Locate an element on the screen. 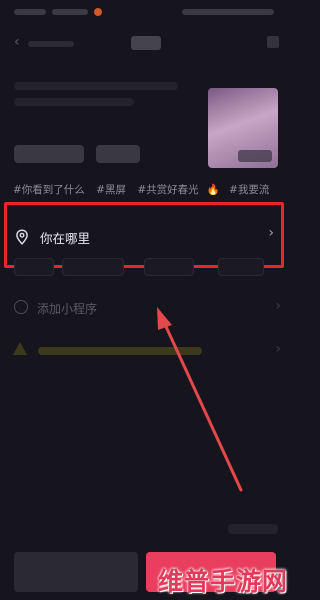 This screenshot has height=600, width=320. nav-left-text-blur is located at coordinates (51, 44).